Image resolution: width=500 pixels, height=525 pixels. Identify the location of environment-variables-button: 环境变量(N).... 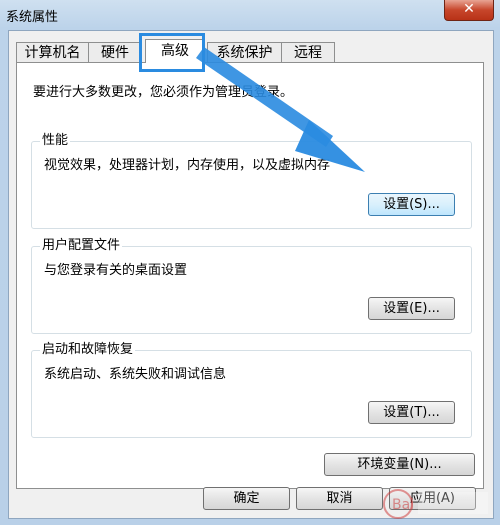
(399, 464).